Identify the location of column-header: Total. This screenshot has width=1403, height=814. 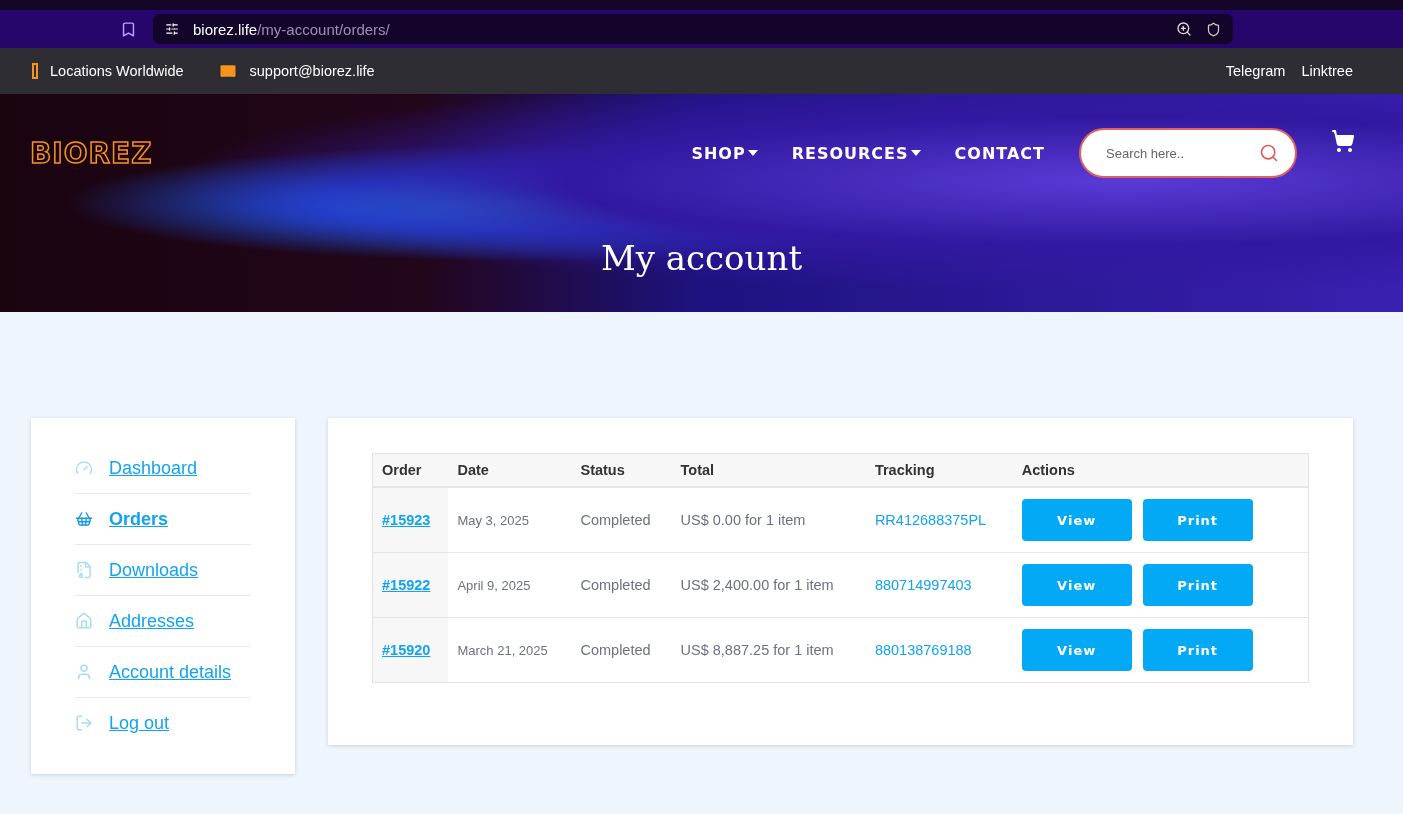
(768, 470).